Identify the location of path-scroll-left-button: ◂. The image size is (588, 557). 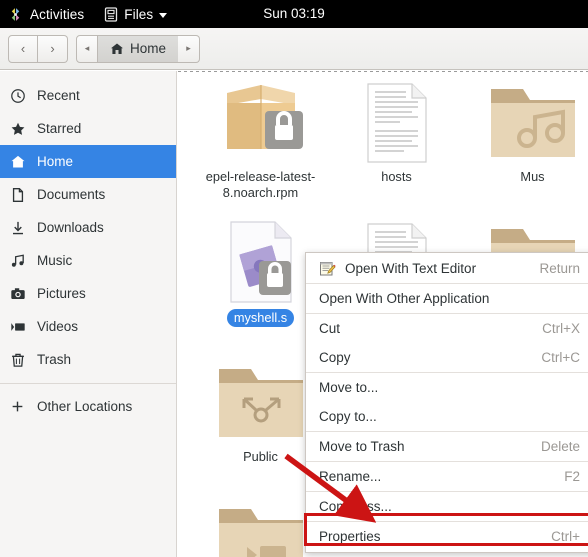
(87, 48).